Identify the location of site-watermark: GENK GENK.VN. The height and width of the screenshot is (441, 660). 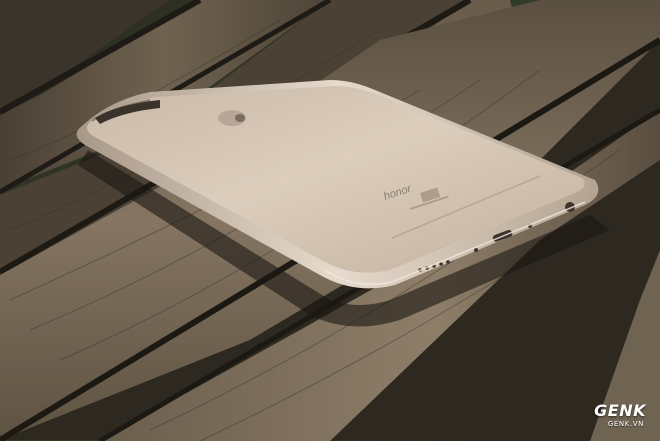
(606, 416).